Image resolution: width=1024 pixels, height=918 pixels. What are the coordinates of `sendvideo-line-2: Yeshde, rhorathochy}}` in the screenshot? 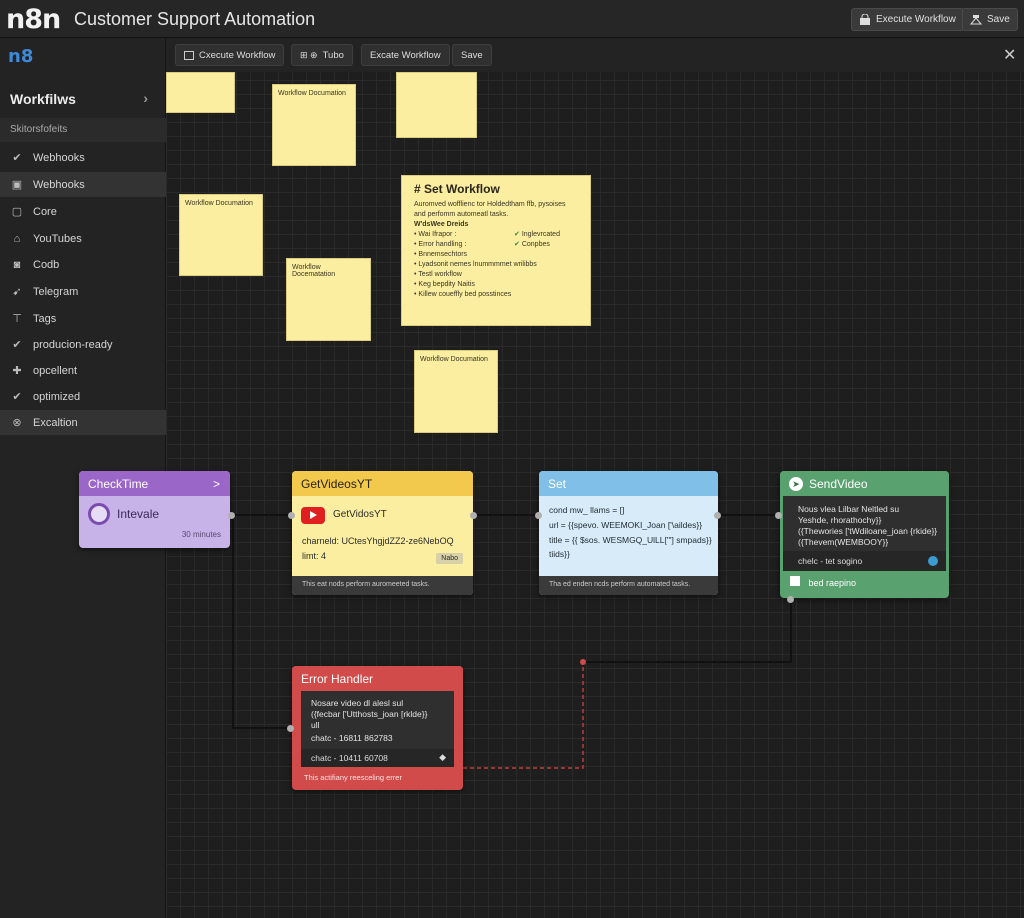 It's located at (840, 520).